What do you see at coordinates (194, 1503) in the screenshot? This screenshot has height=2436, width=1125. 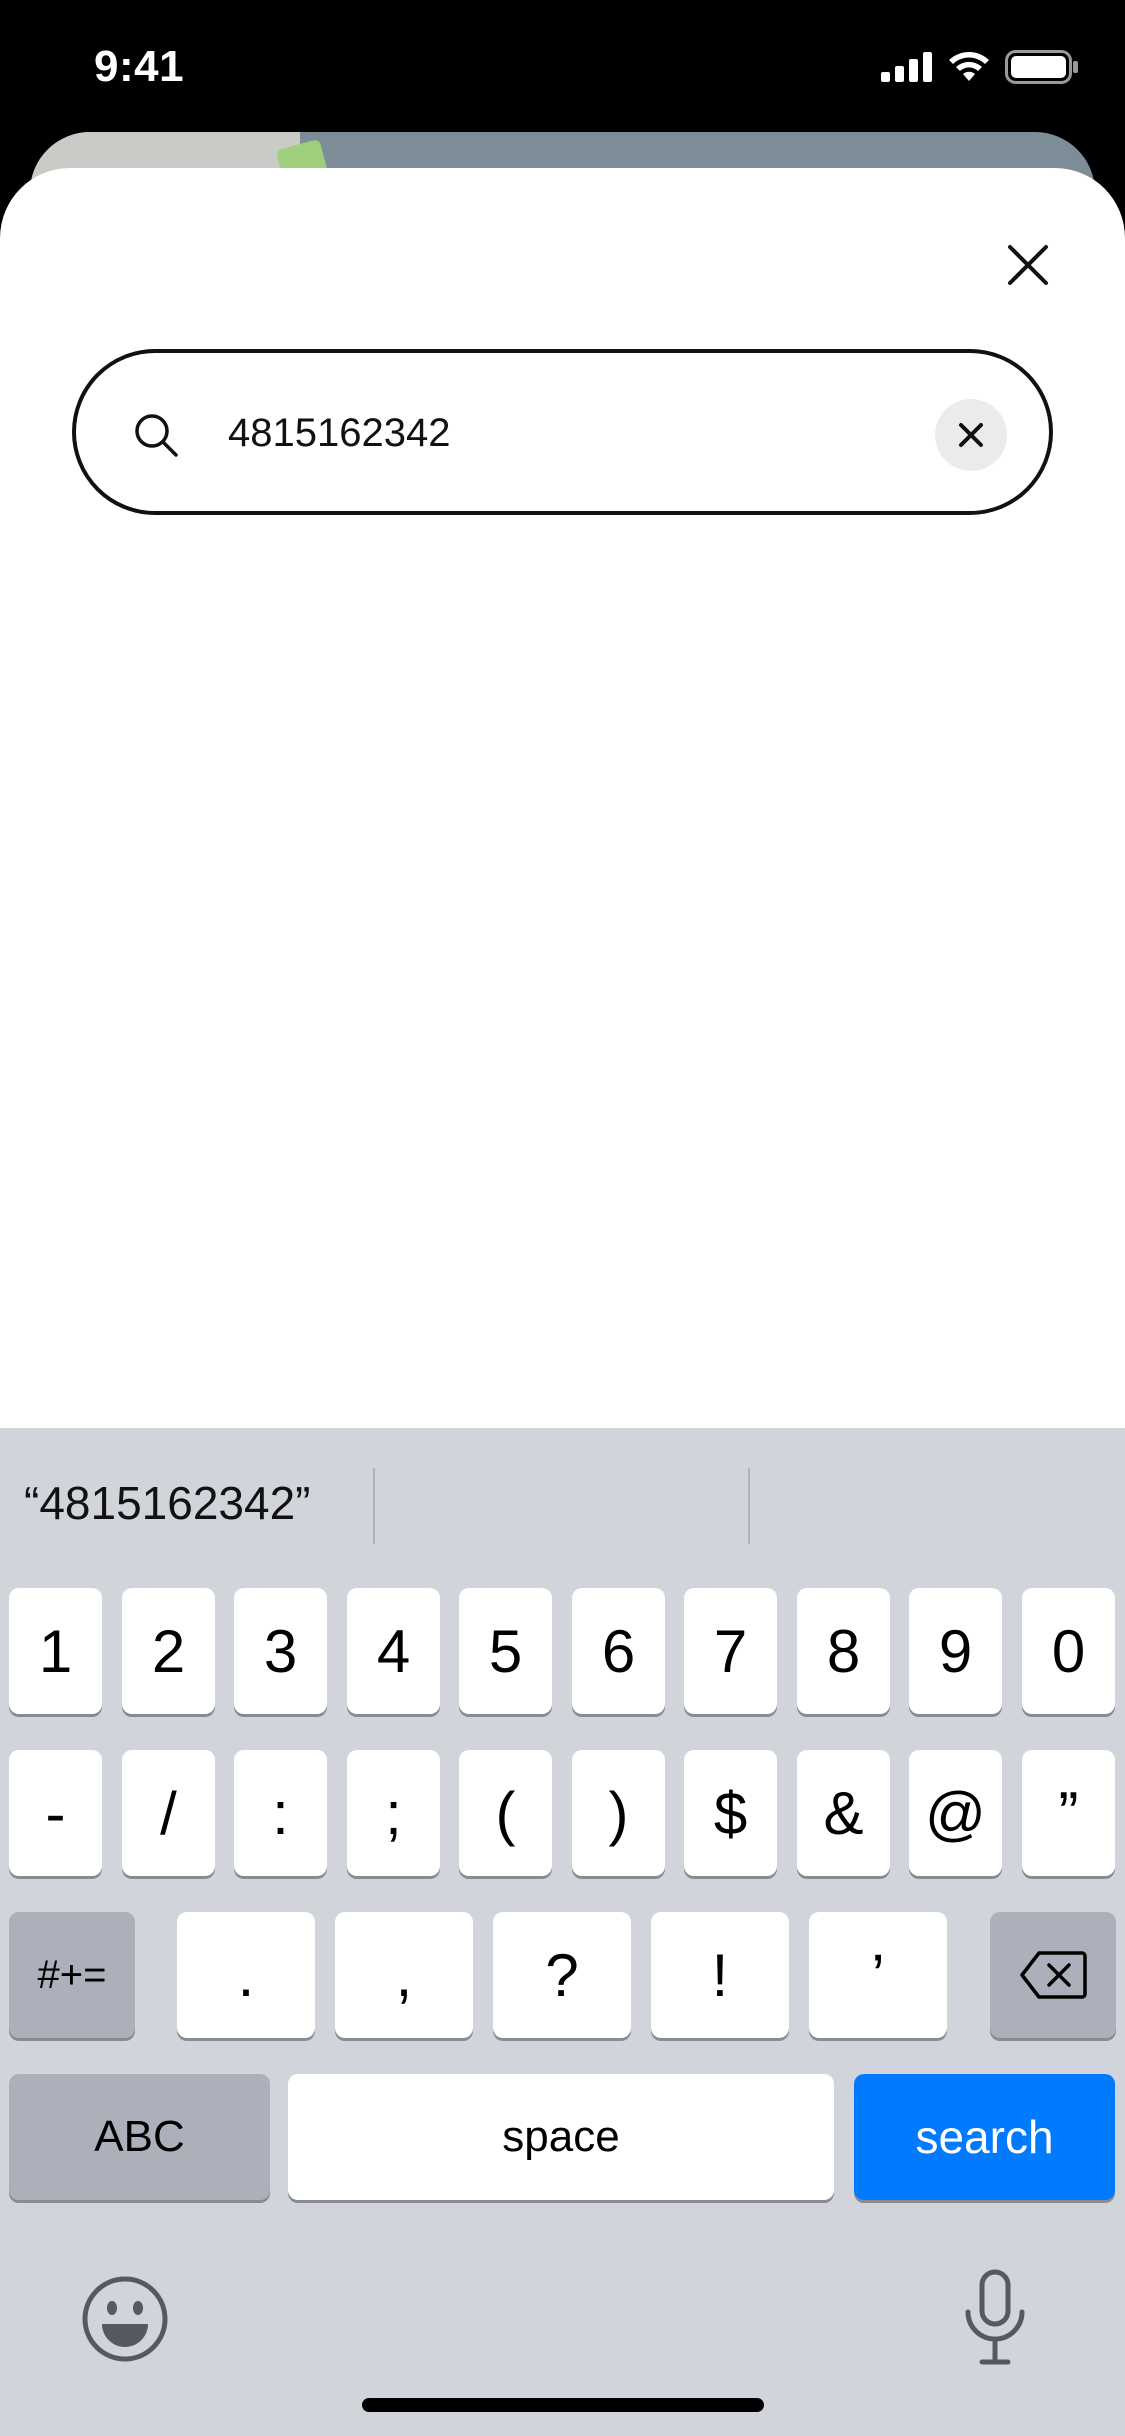 I see `suggestion-item: “4815162342”` at bounding box center [194, 1503].